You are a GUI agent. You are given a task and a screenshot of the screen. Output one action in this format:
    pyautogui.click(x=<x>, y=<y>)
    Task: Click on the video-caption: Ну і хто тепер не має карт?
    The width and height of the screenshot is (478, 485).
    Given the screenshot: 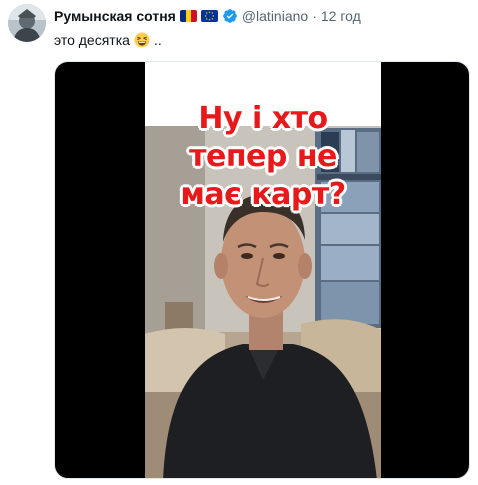 What is the action you would take?
    pyautogui.click(x=263, y=157)
    